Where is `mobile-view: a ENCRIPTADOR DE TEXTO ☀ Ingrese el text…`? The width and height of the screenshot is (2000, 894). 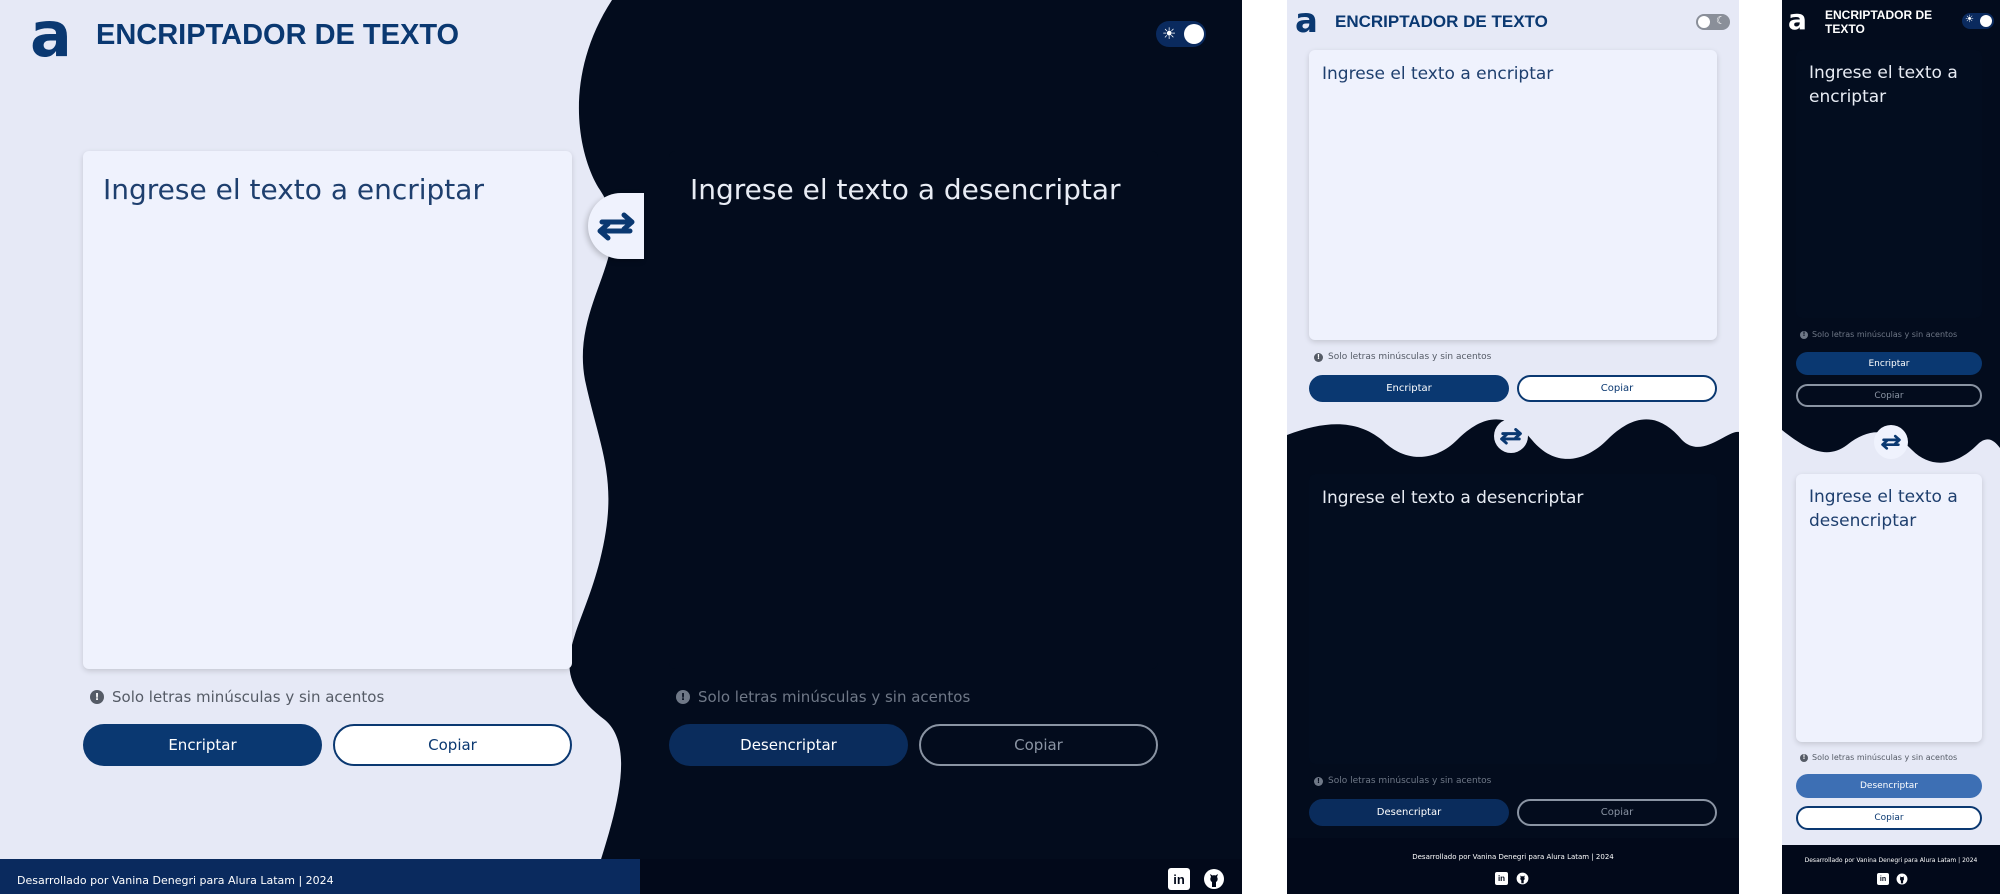 mobile-view: a ENCRIPTADOR DE TEXTO ☀ Ingrese el text… is located at coordinates (1891, 447).